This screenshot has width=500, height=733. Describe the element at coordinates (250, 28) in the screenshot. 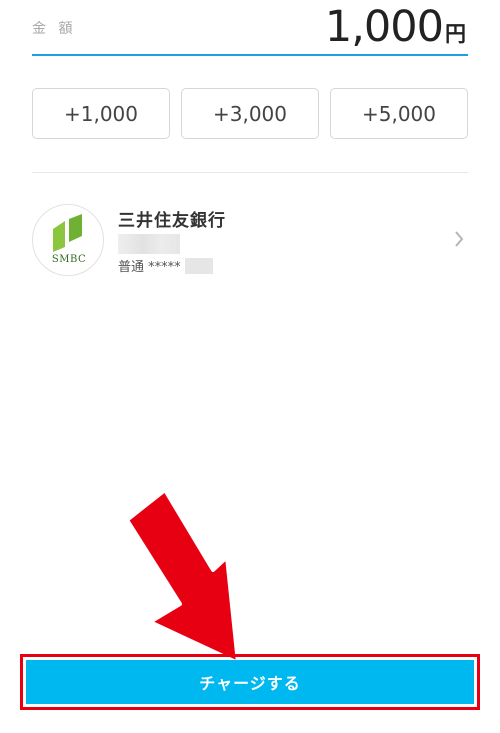

I see `amount-field: 金 額 1,000円` at that location.